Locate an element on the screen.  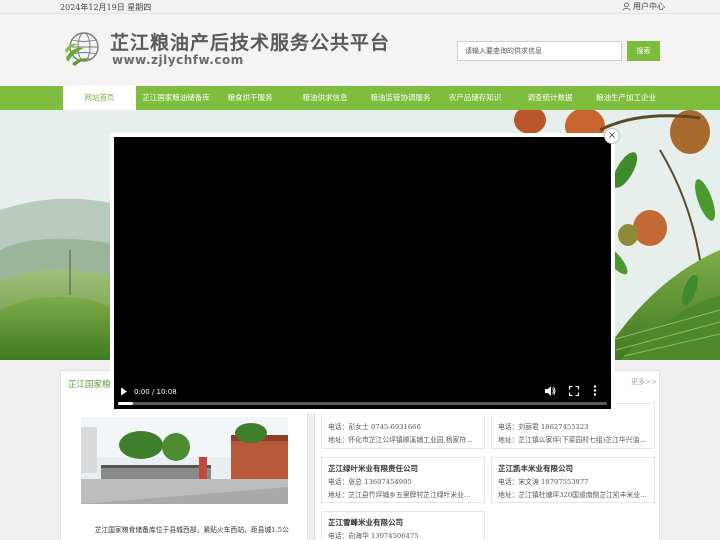
play-icon is located at coordinates (124, 391).